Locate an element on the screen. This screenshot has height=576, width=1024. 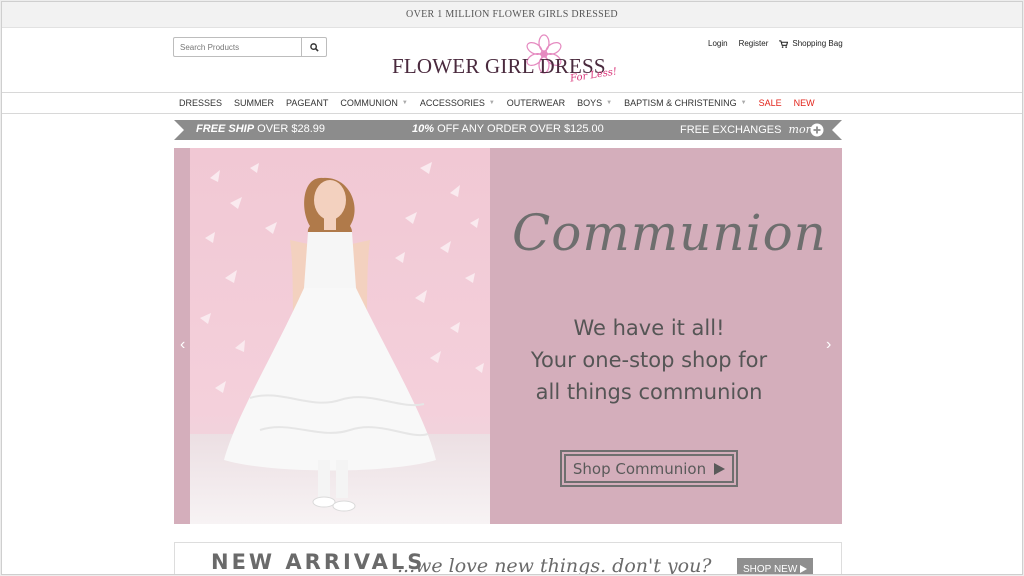
shop-communion-inner: Shop Communion is located at coordinates (649, 468).